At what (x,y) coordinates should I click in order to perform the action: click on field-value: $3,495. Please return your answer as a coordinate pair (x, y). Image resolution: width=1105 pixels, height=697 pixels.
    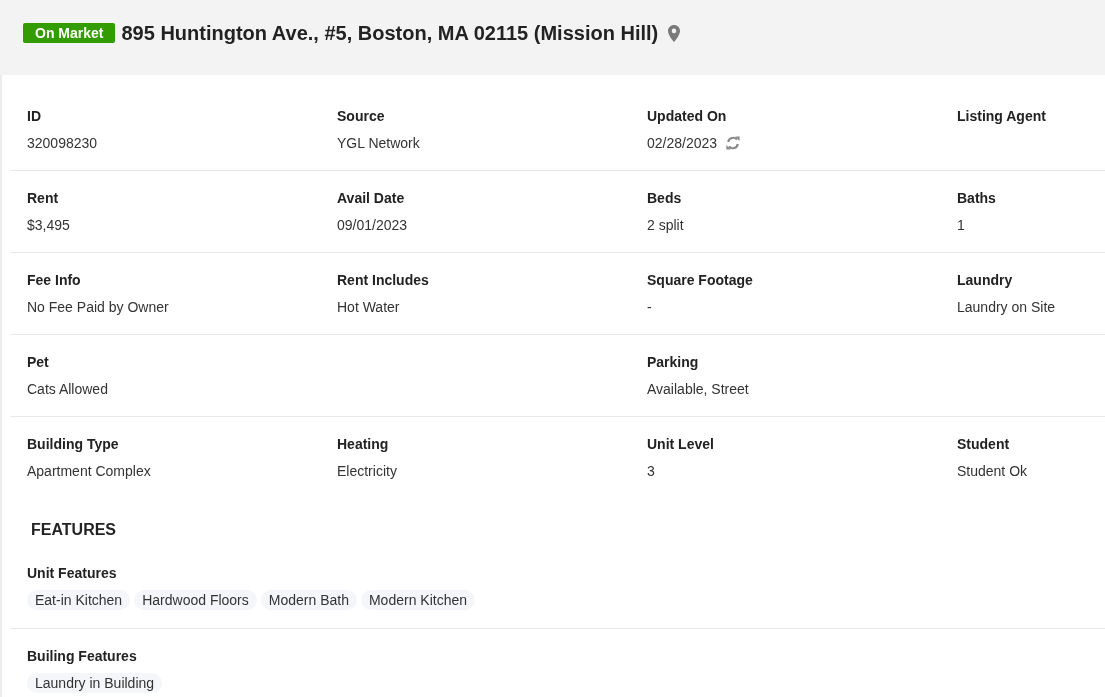
    Looking at the image, I should click on (49, 225).